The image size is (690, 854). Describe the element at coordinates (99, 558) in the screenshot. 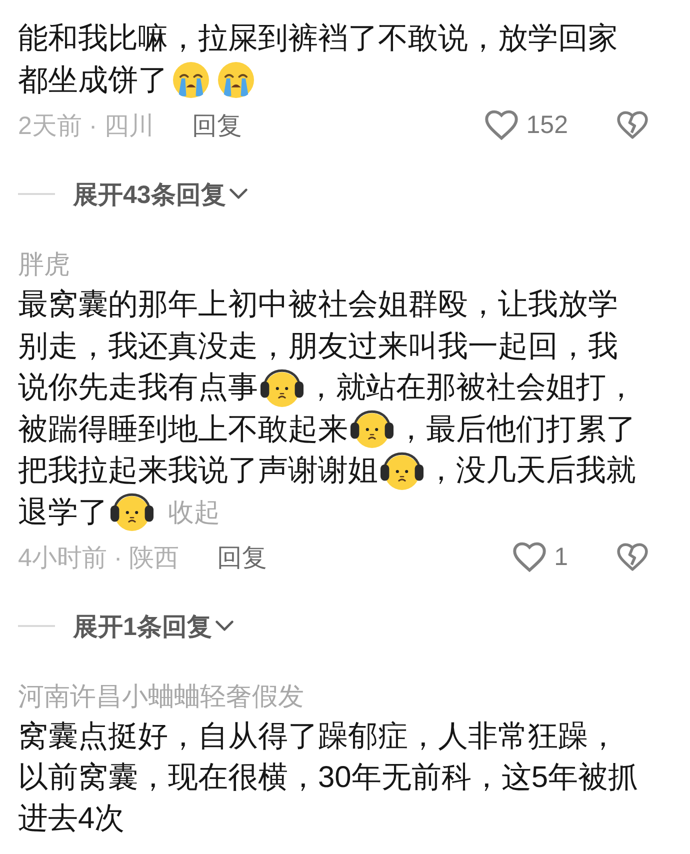

I see `comment-time-location: 4小时前 · 陕西` at that location.